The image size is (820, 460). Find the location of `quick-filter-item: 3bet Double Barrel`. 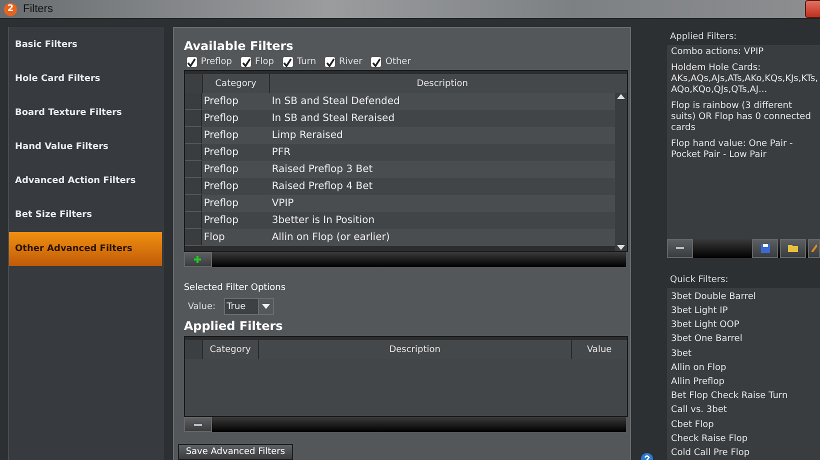

quick-filter-item: 3bet Double Barrel is located at coordinates (745, 297).